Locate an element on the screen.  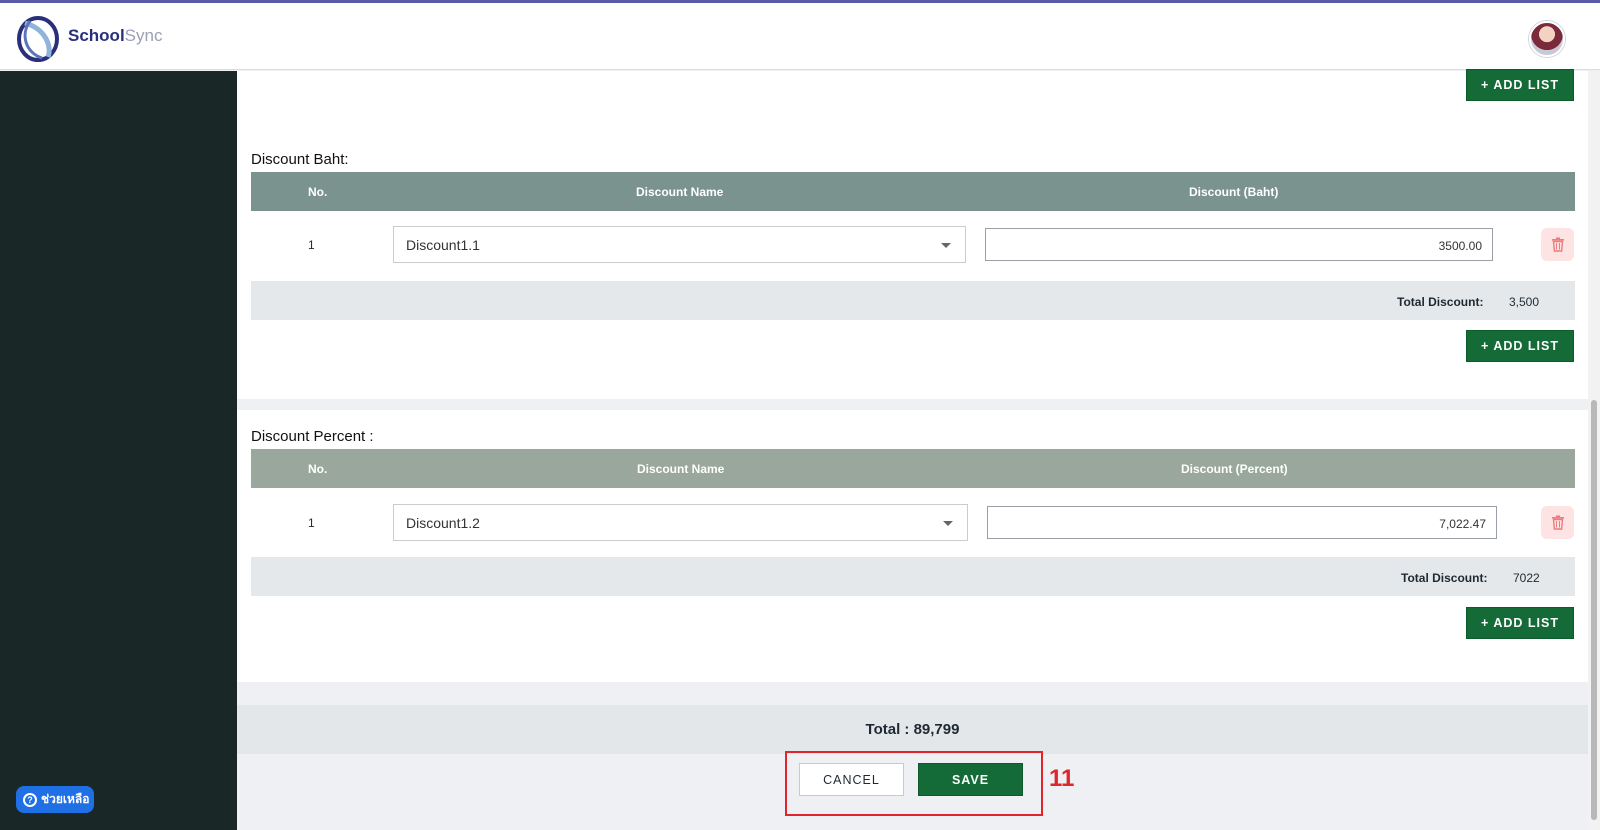
help-label: ช่วยเหลือ is located at coordinates (65, 799).